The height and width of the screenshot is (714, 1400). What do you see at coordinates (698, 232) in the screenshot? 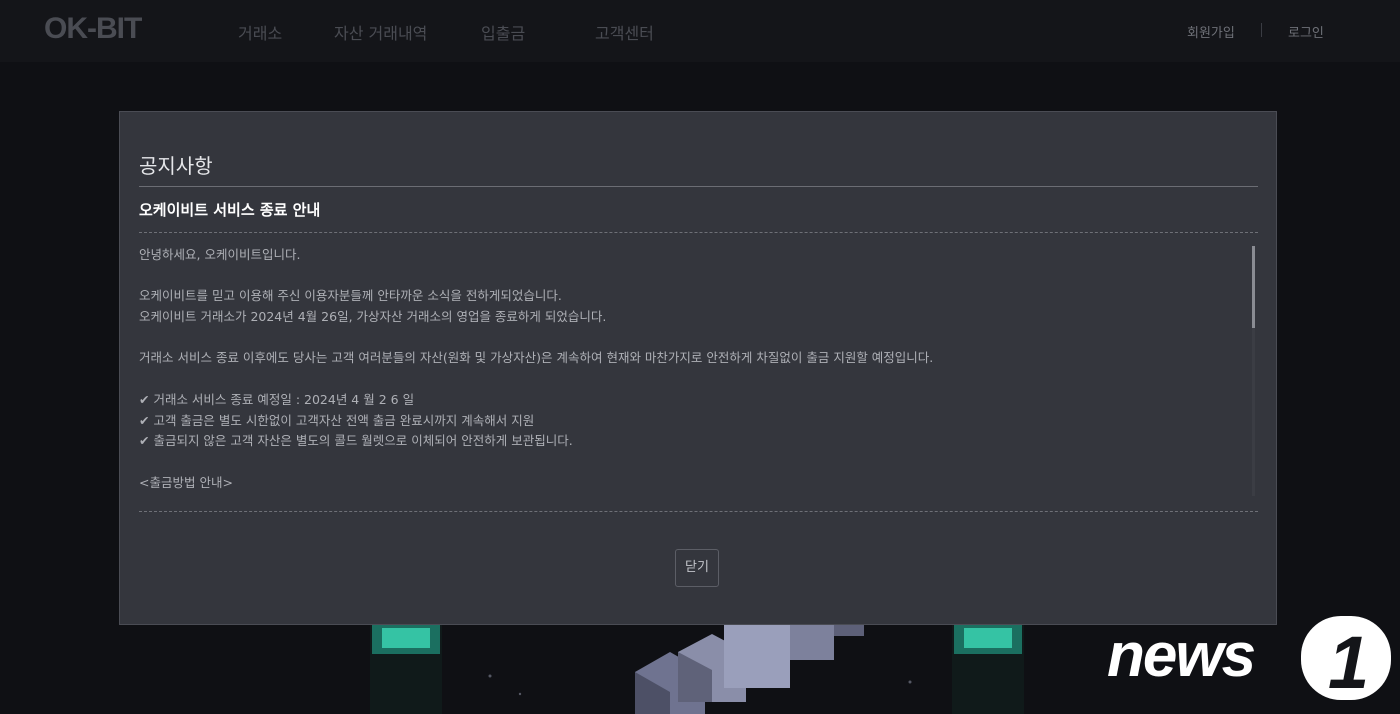
I see `heading-divider` at bounding box center [698, 232].